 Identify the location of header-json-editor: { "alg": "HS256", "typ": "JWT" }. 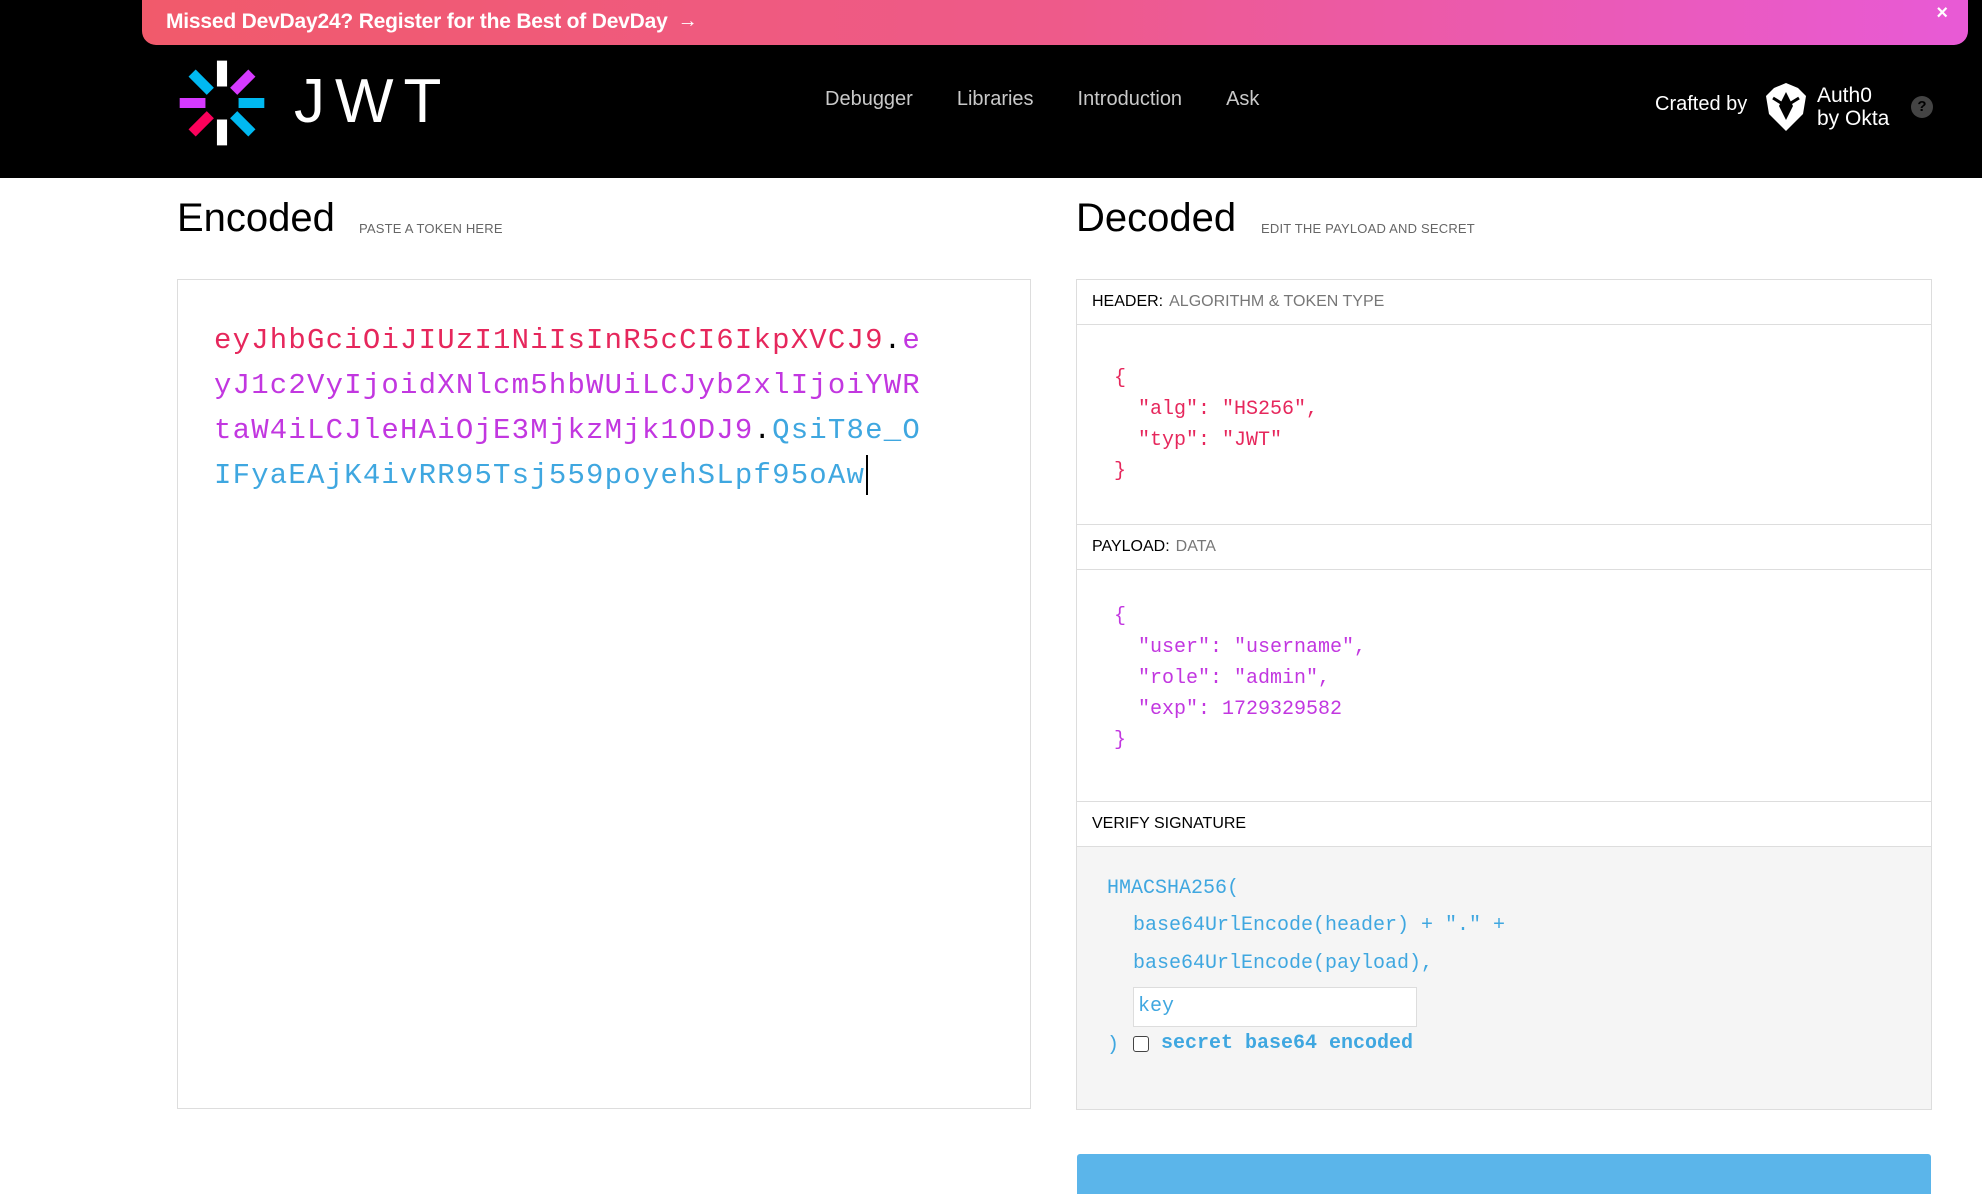
(1216, 425).